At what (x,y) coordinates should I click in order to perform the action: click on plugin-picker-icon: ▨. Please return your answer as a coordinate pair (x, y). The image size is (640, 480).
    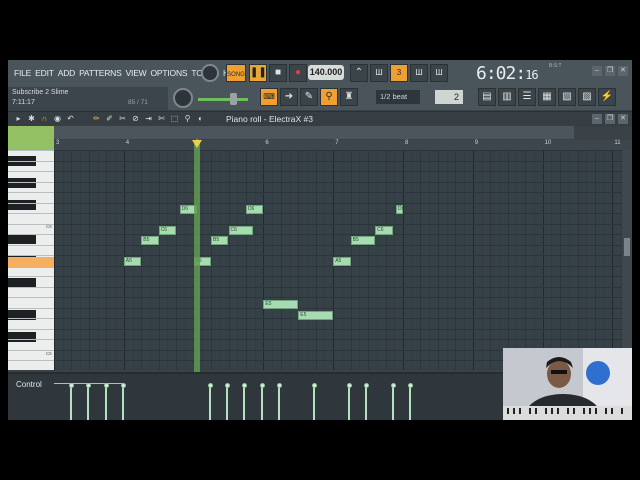
    Looking at the image, I should click on (587, 97).